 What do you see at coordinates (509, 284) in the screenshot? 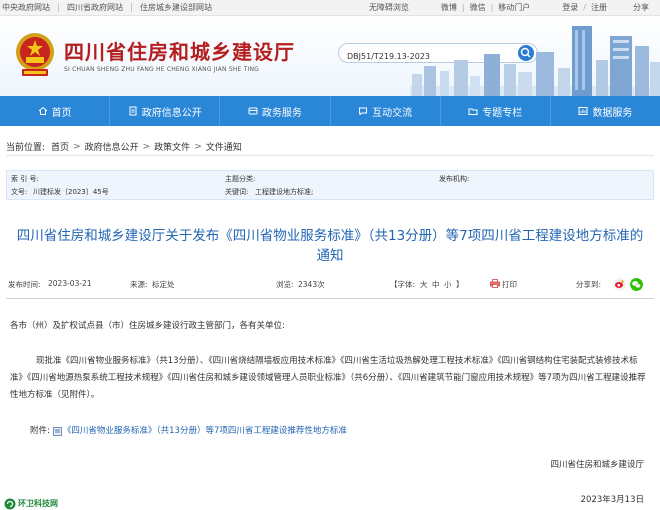
I see `print-link: 打印` at bounding box center [509, 284].